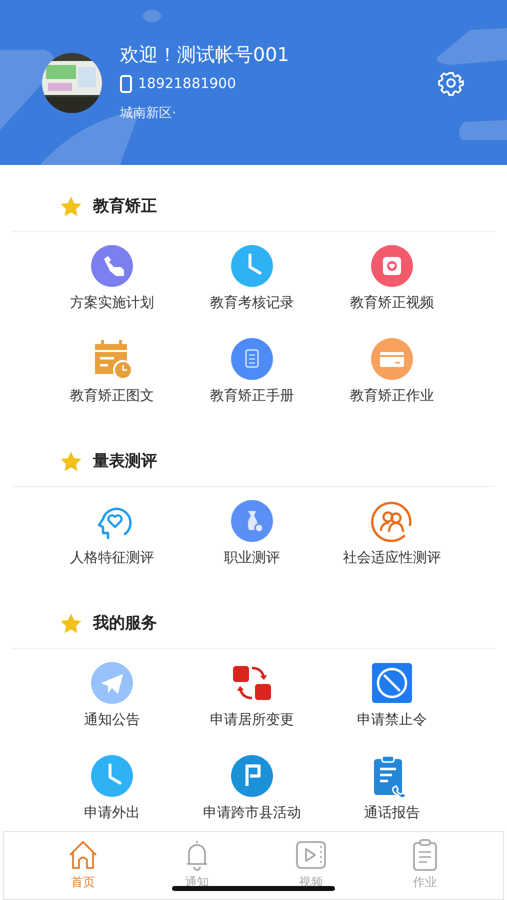 The width and height of the screenshot is (507, 900). Describe the element at coordinates (125, 206) in the screenshot. I see `section-title: 教育矫正` at that location.